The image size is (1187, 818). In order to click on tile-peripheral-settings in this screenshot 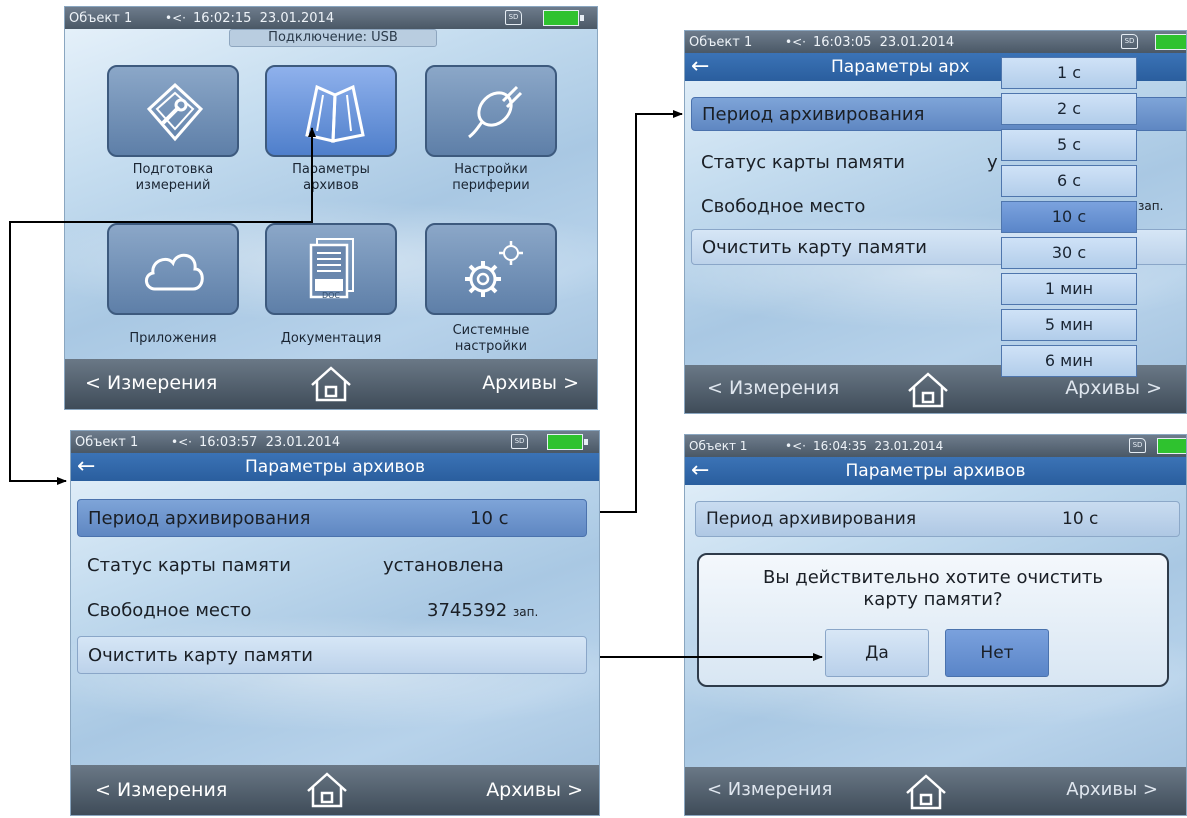, I will do `click(491, 111)`.